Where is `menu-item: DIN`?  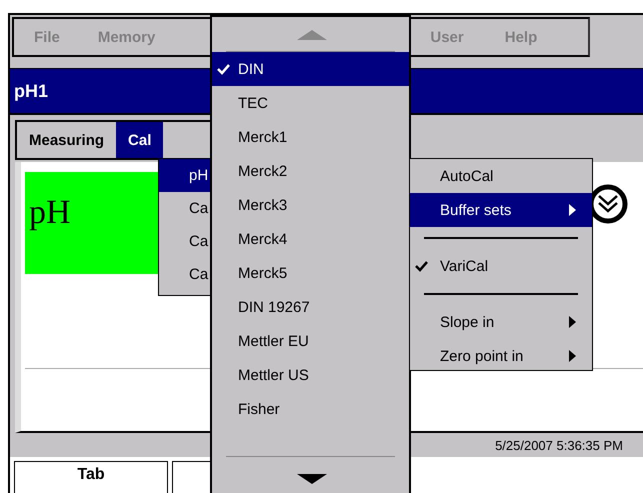
menu-item: DIN is located at coordinates (310, 69).